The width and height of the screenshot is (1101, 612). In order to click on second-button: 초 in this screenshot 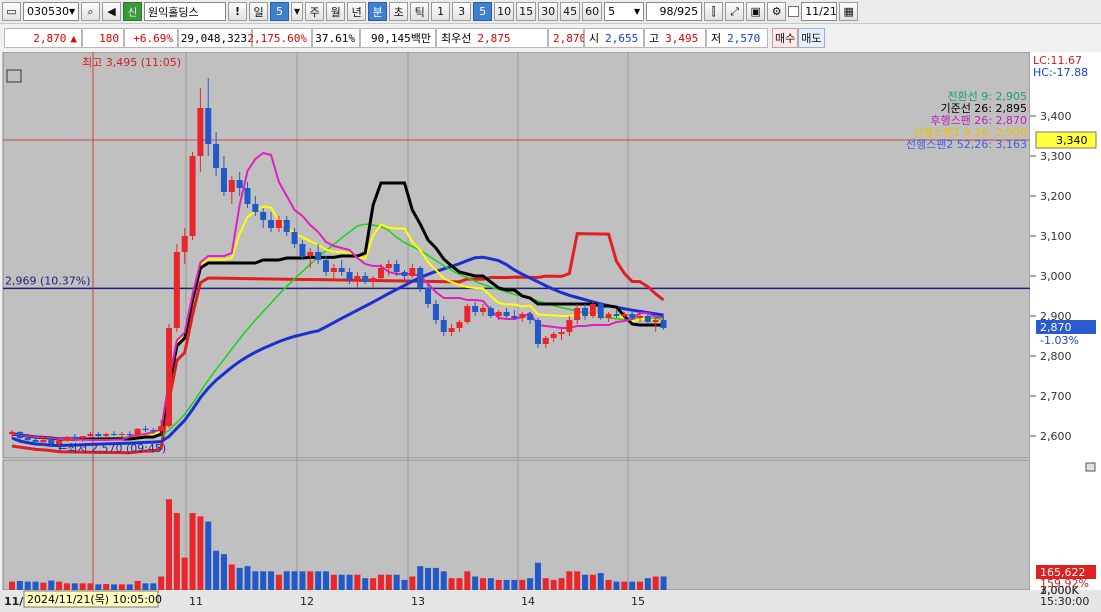, I will do `click(399, 11)`.